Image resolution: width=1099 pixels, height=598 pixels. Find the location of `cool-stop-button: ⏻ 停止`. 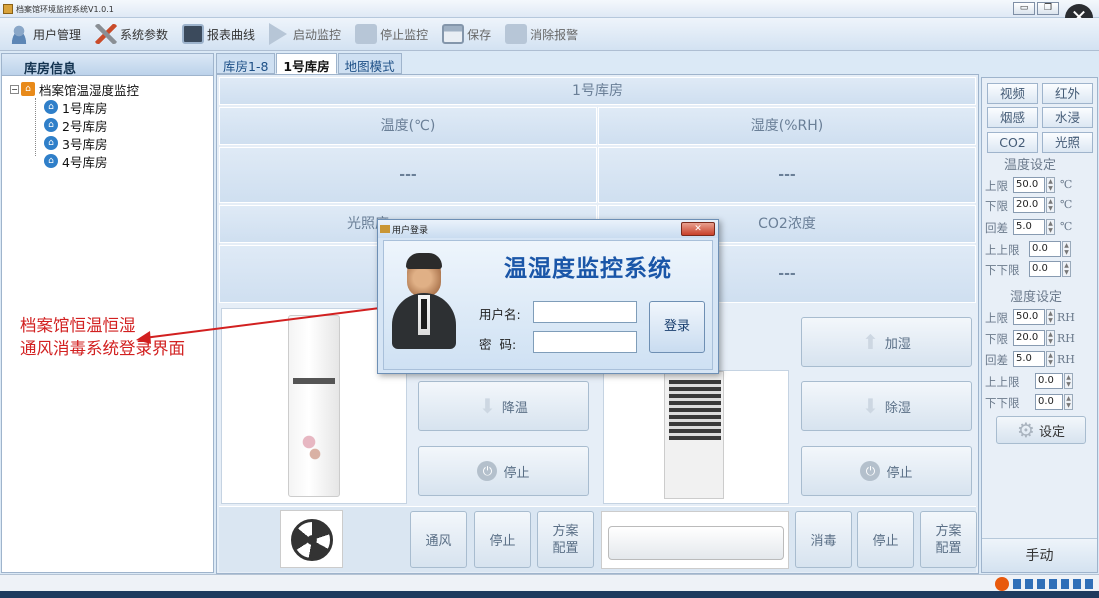

cool-stop-button: ⏻ 停止 is located at coordinates (503, 471).